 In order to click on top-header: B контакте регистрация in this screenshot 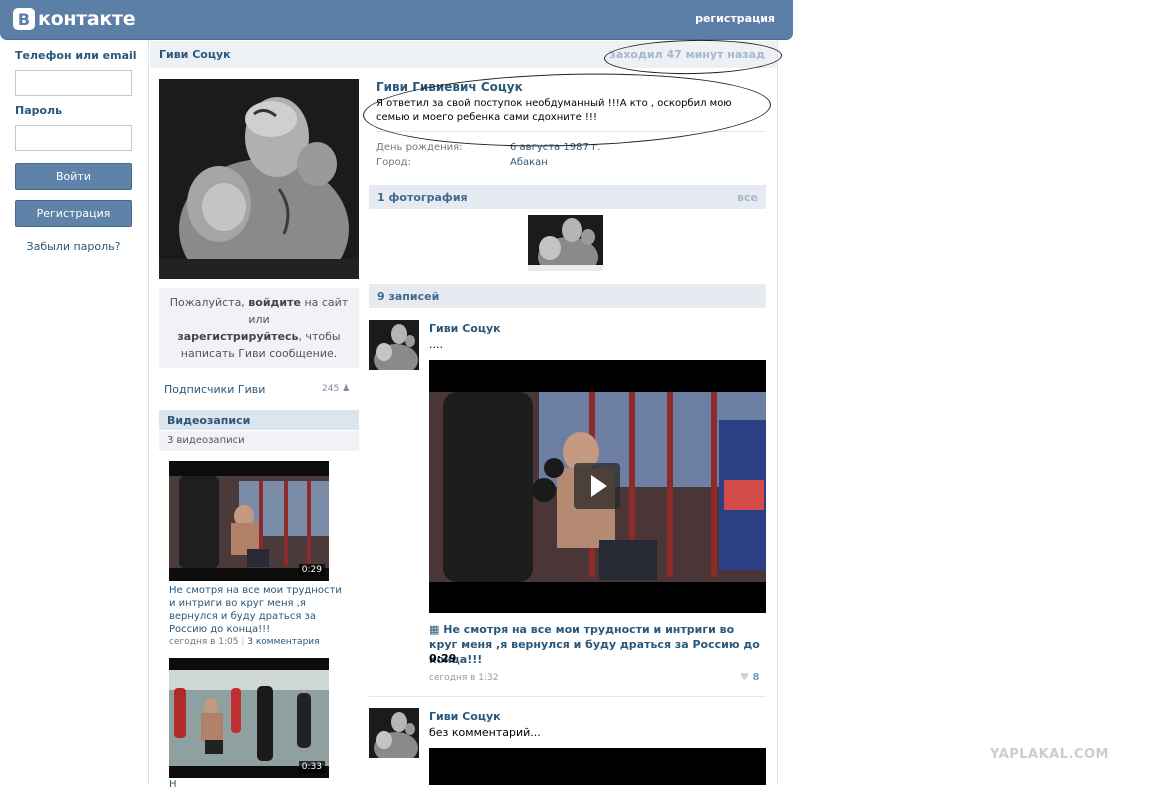, I will do `click(396, 20)`.